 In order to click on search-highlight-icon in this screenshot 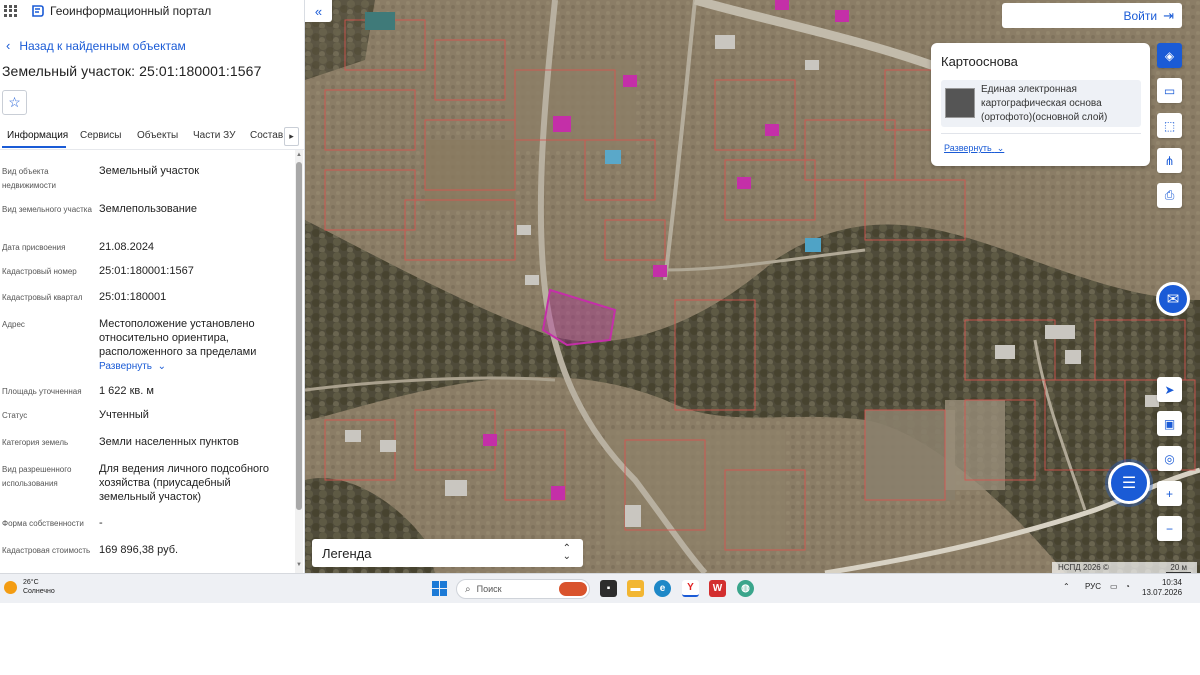, I will do `click(573, 589)`.